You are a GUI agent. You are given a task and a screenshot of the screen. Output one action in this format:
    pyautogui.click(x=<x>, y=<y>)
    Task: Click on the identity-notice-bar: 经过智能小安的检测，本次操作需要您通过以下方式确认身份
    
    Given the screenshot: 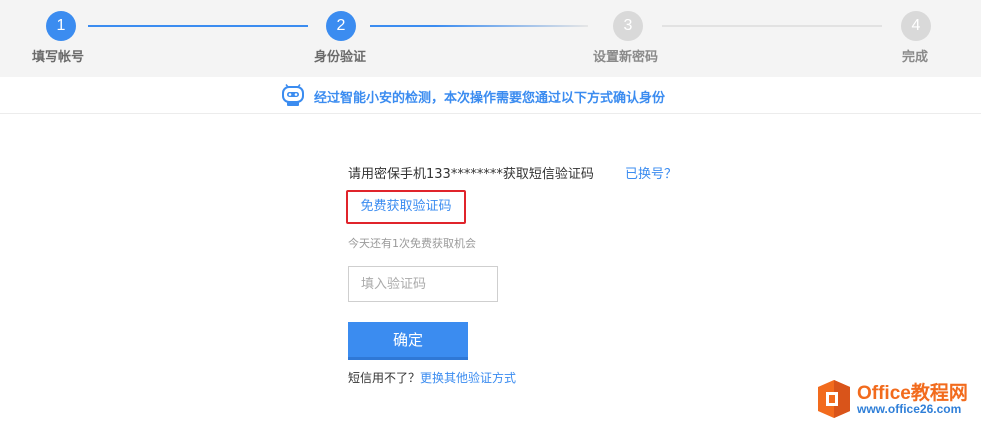 What is the action you would take?
    pyautogui.click(x=490, y=95)
    